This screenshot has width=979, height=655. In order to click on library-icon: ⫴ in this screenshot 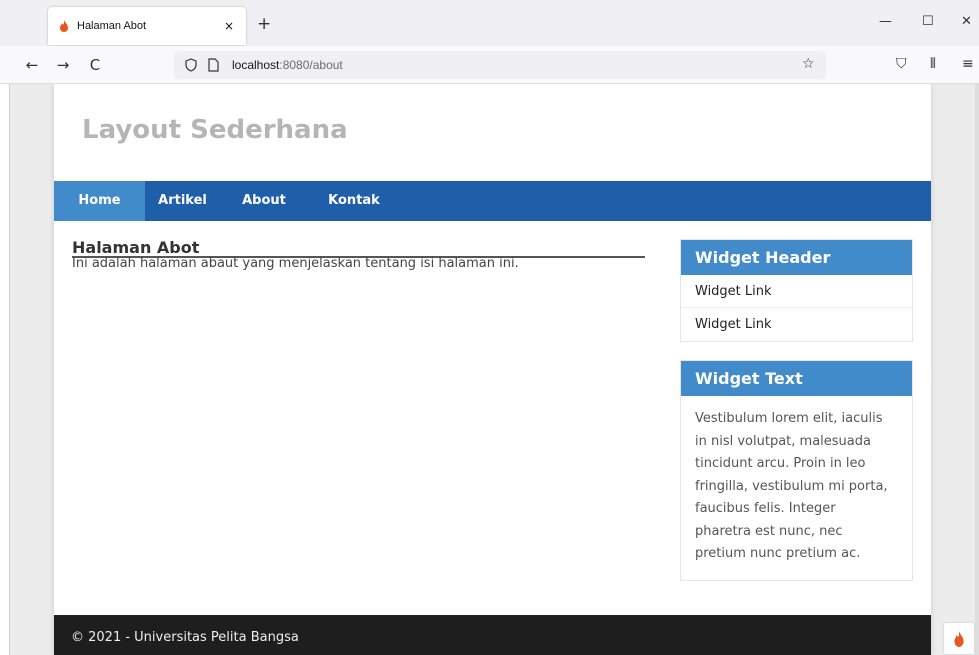, I will do `click(933, 64)`.